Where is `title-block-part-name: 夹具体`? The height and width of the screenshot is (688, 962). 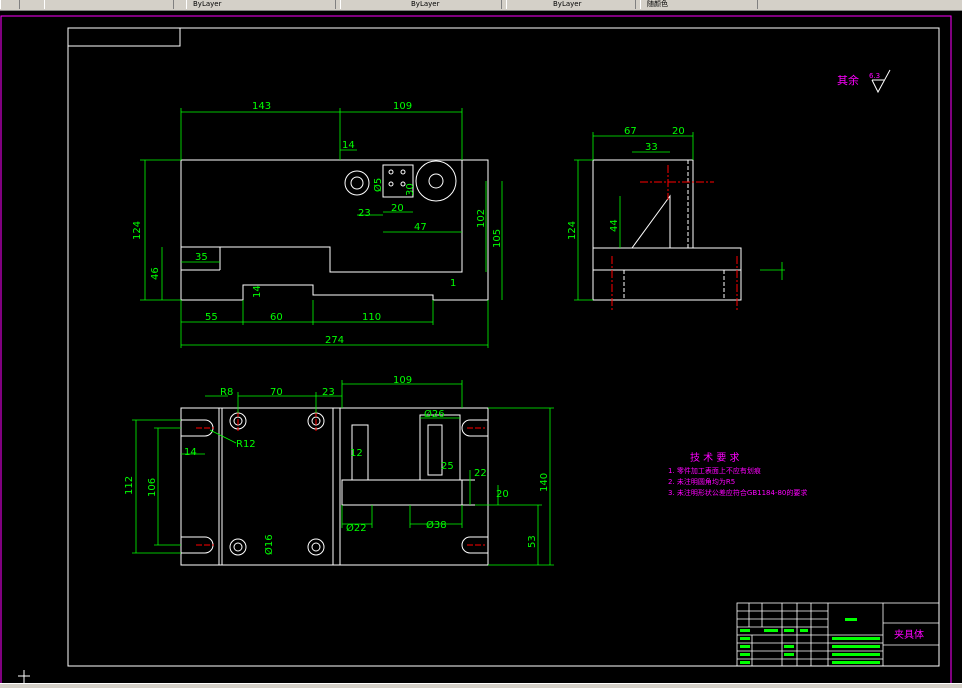 title-block-part-name: 夹具体 is located at coordinates (909, 634).